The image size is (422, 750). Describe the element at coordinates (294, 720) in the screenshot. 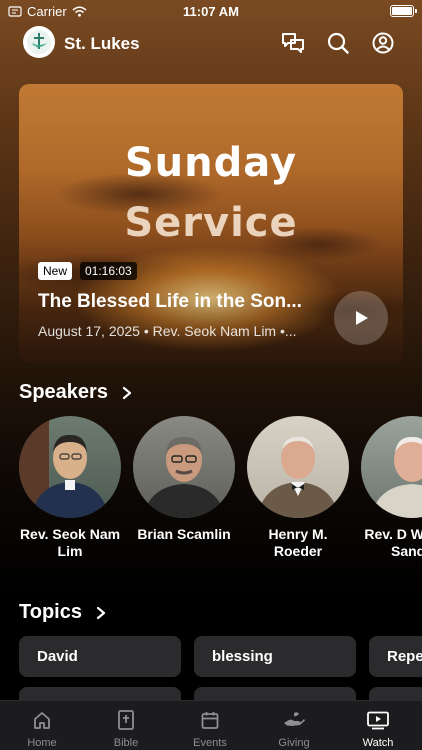

I see `giving-icon` at that location.